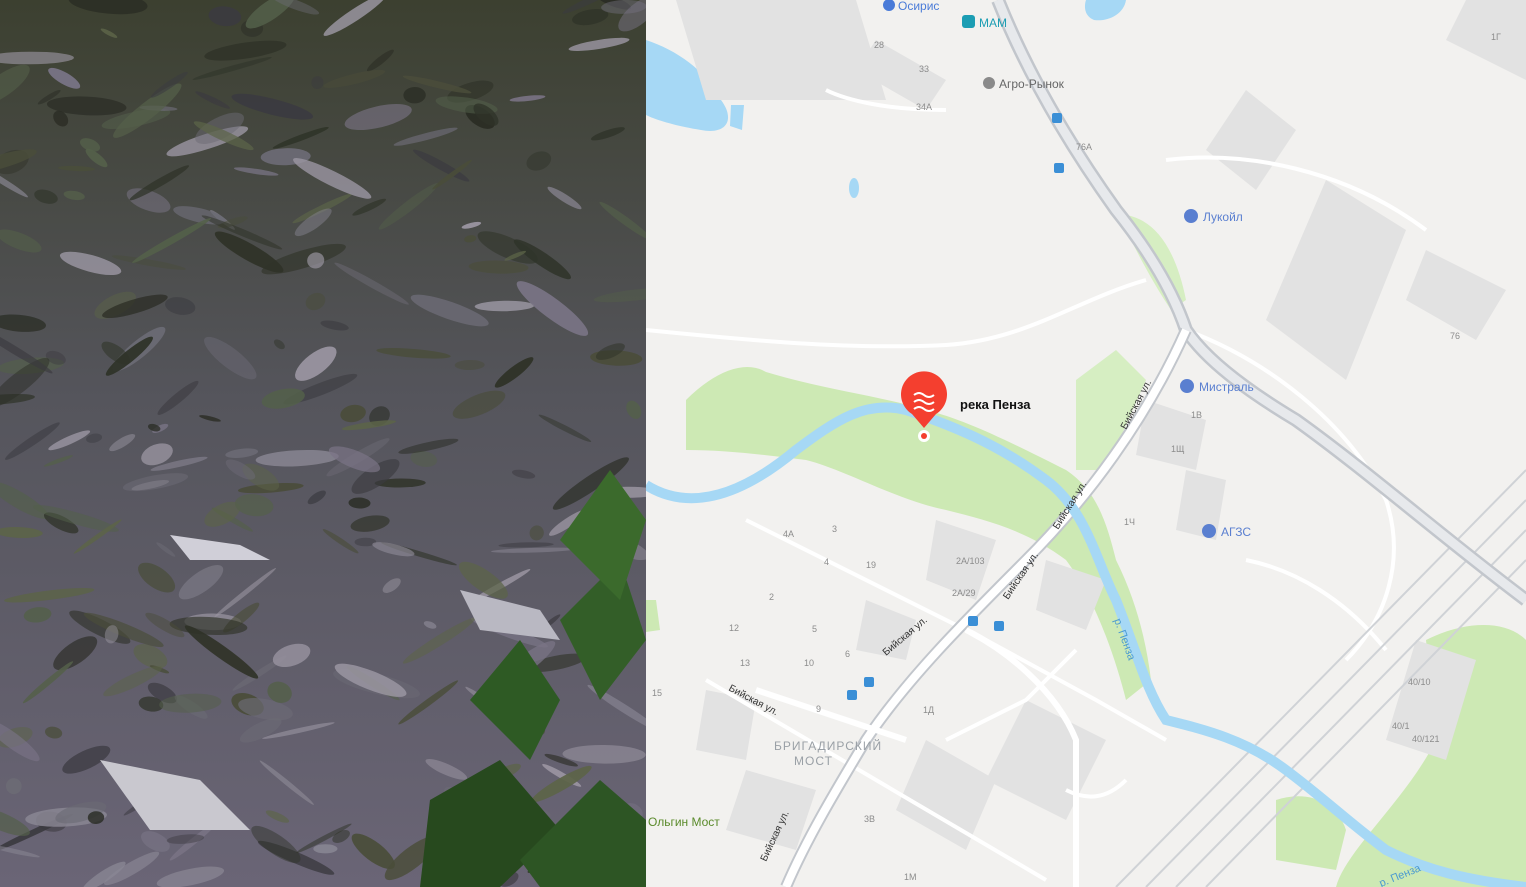 The image size is (1526, 887). Describe the element at coordinates (910, 877) in the screenshot. I see `house-number: 1М` at that location.